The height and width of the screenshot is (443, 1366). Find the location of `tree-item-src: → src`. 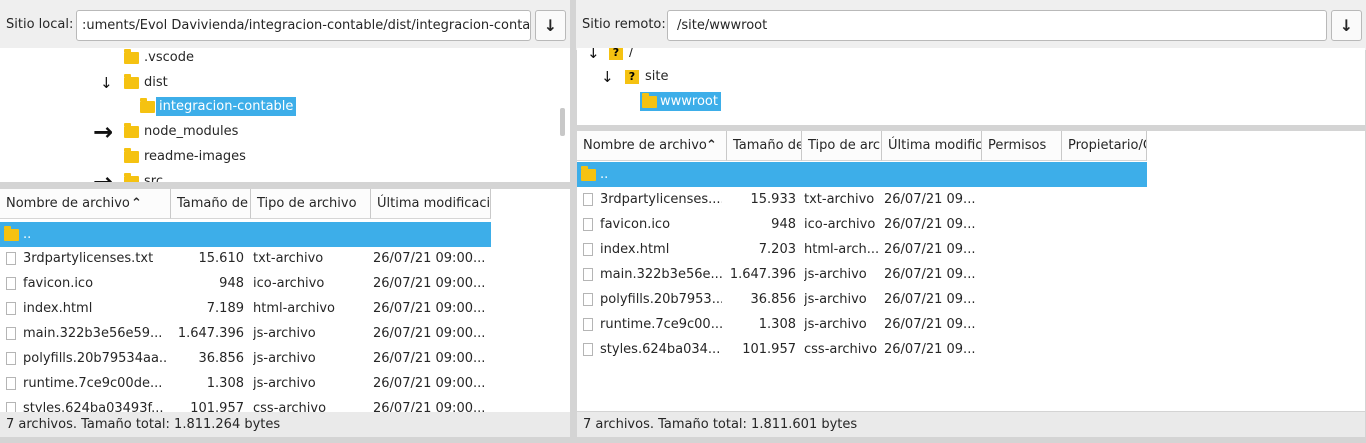

tree-item-src: → src is located at coordinates (128, 175).